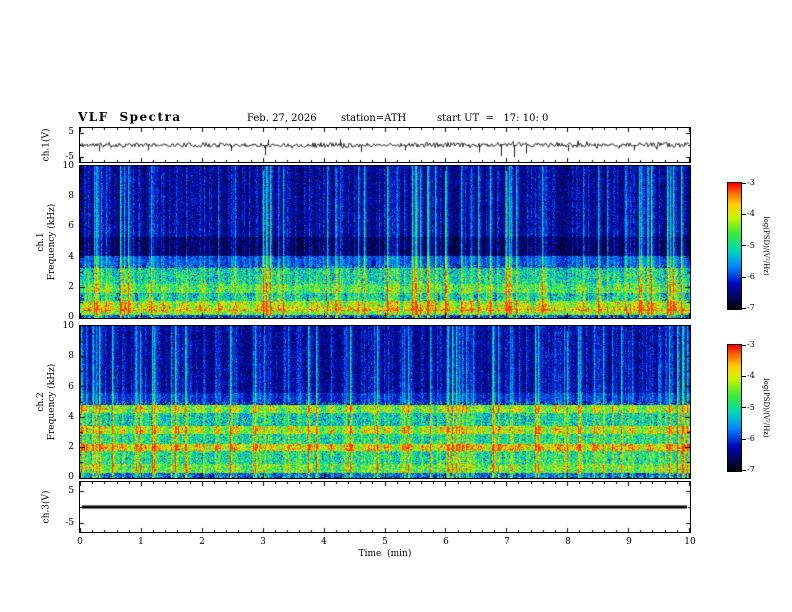  Describe the element at coordinates (130, 117) in the screenshot. I see `figure-title: VLF Spectra` at that location.